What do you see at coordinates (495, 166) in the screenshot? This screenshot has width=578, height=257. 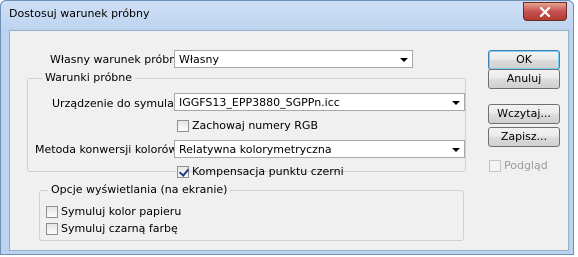 I see `preview-checkbox` at bounding box center [495, 166].